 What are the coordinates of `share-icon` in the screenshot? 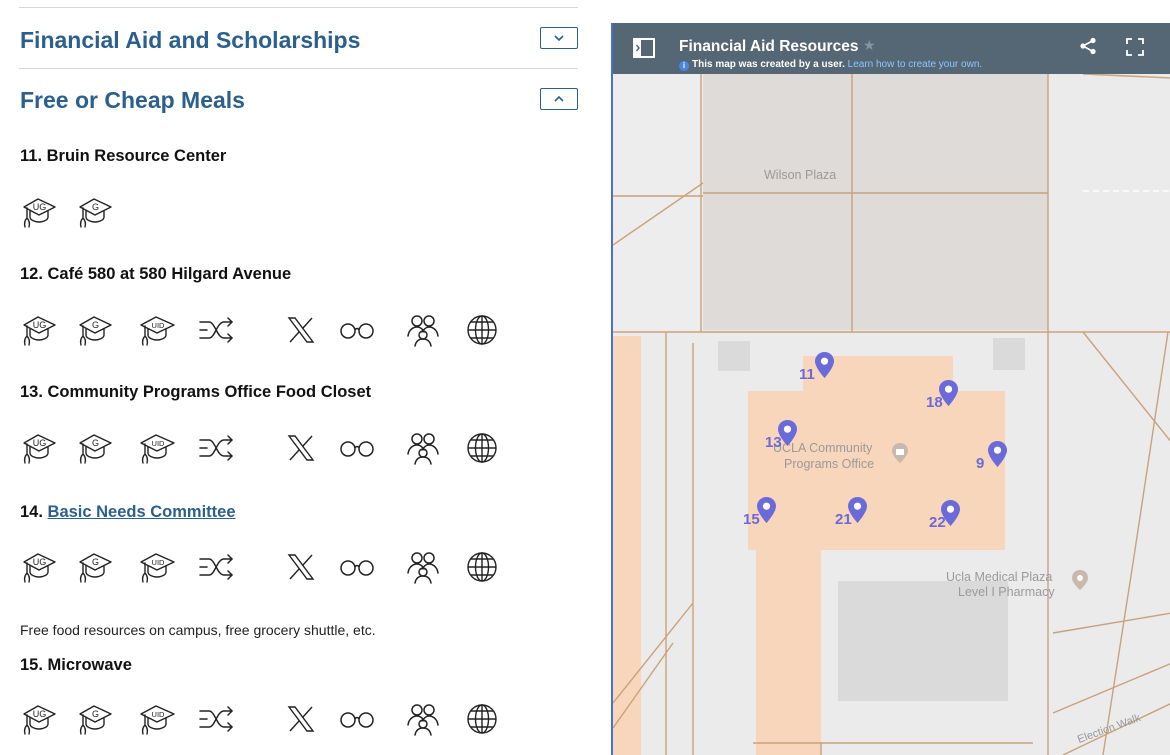 It's located at (1088, 46).